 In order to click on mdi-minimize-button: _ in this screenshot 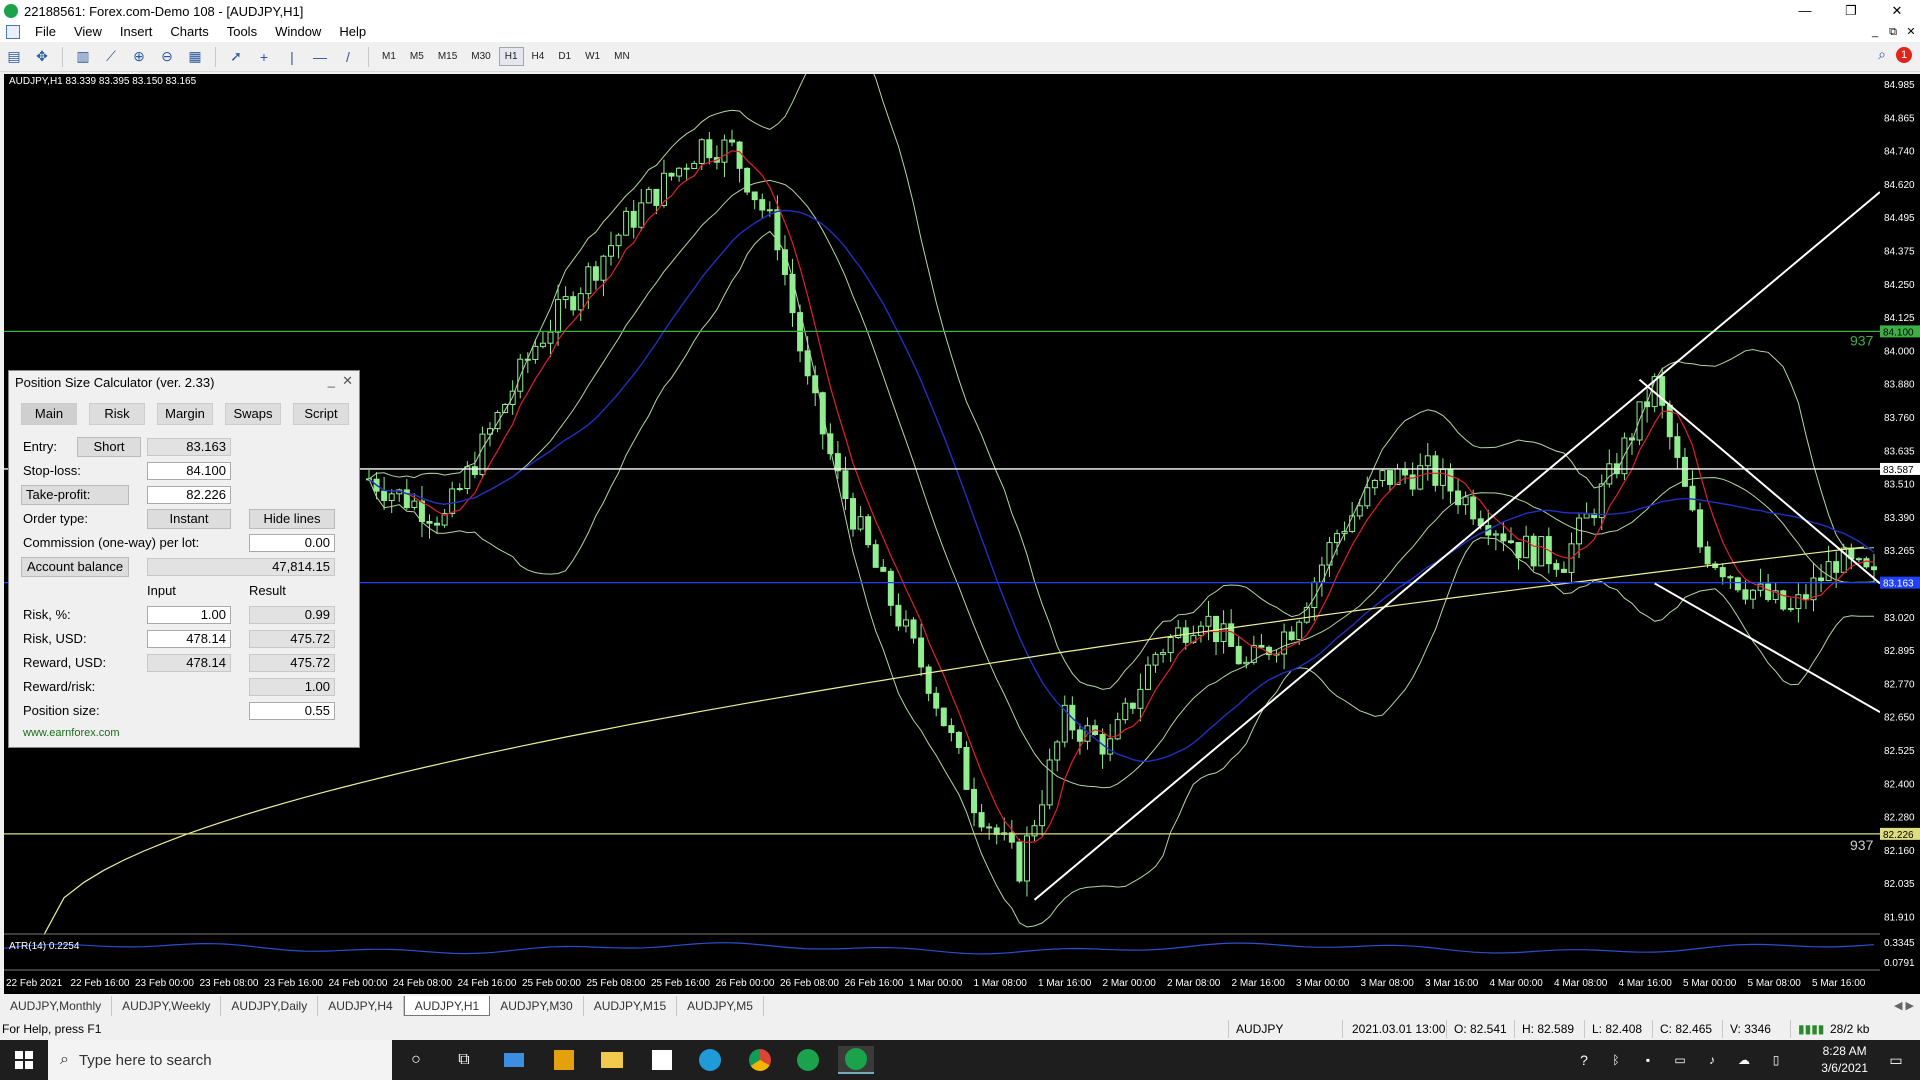, I will do `click(1875, 32)`.